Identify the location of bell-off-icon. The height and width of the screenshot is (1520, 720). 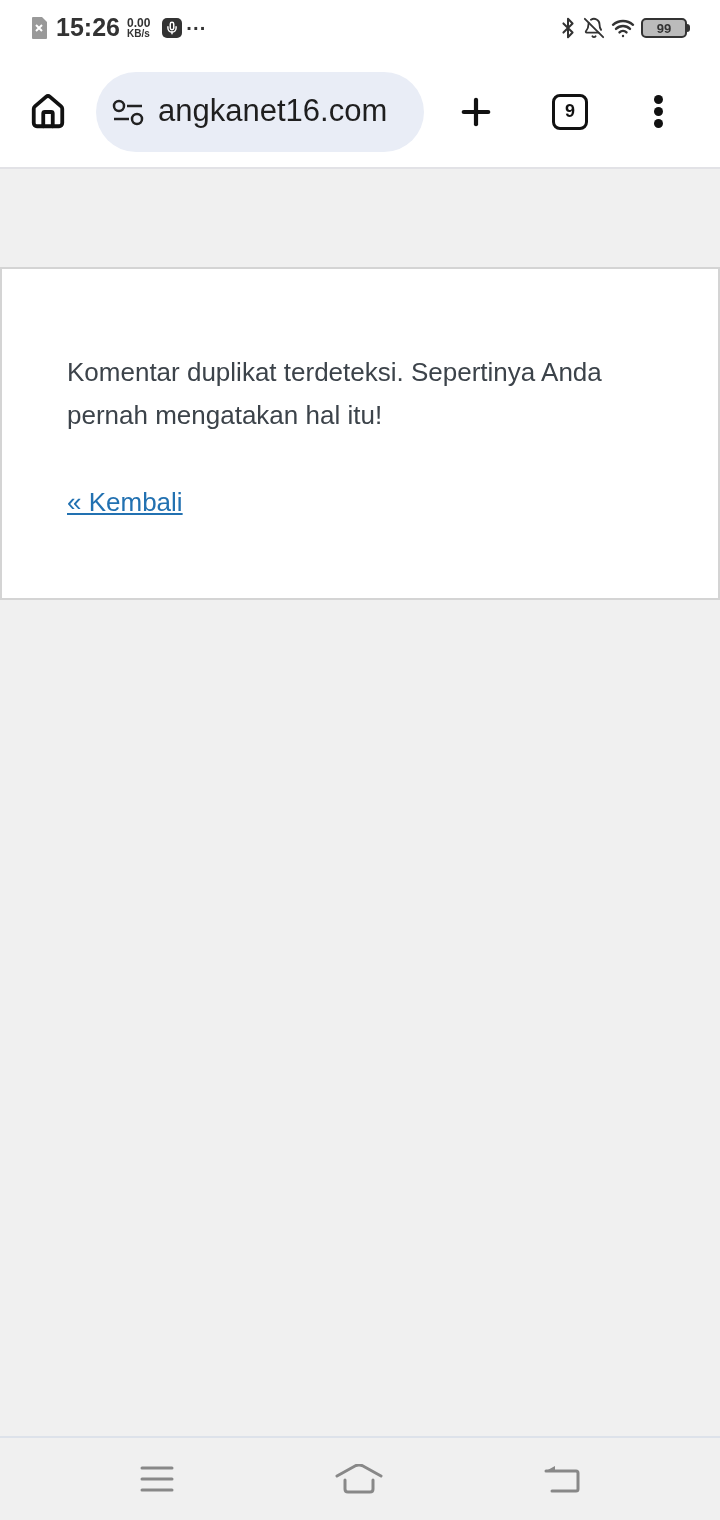
(594, 28).